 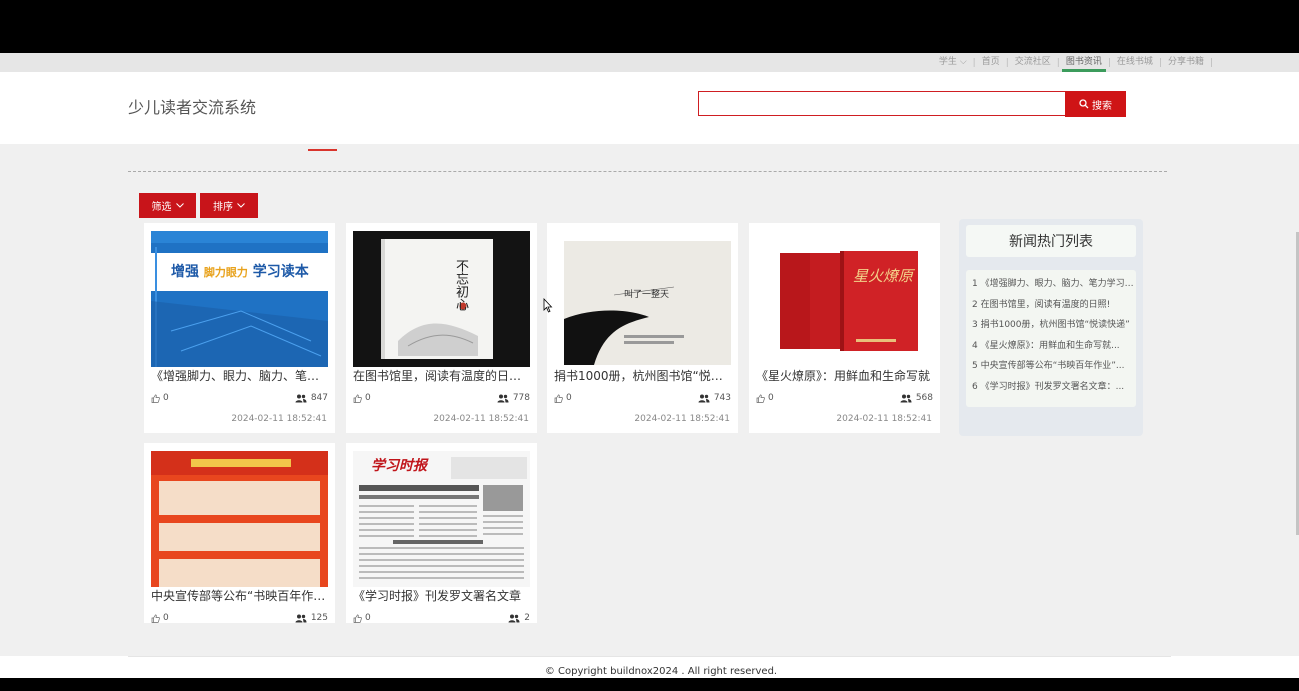 I want to click on view-count: 2, so click(x=519, y=618).